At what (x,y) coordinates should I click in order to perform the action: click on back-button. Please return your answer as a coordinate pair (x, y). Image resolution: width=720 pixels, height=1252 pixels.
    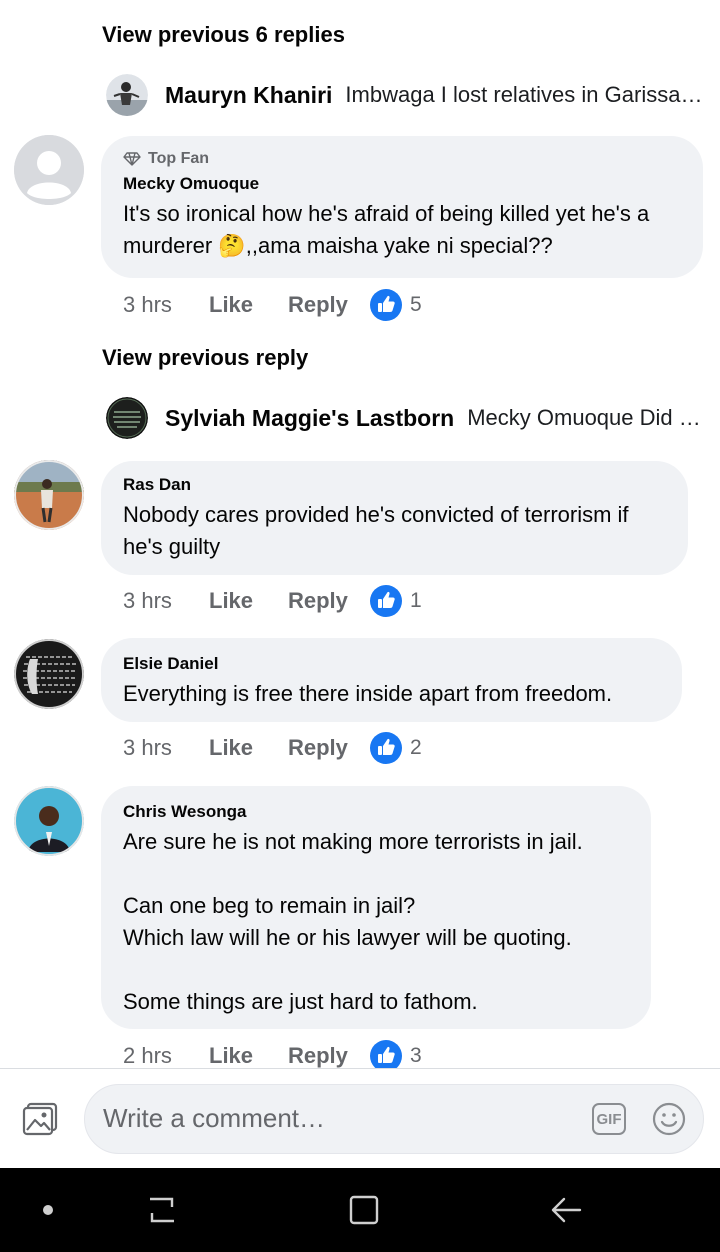
    Looking at the image, I should click on (566, 1210).